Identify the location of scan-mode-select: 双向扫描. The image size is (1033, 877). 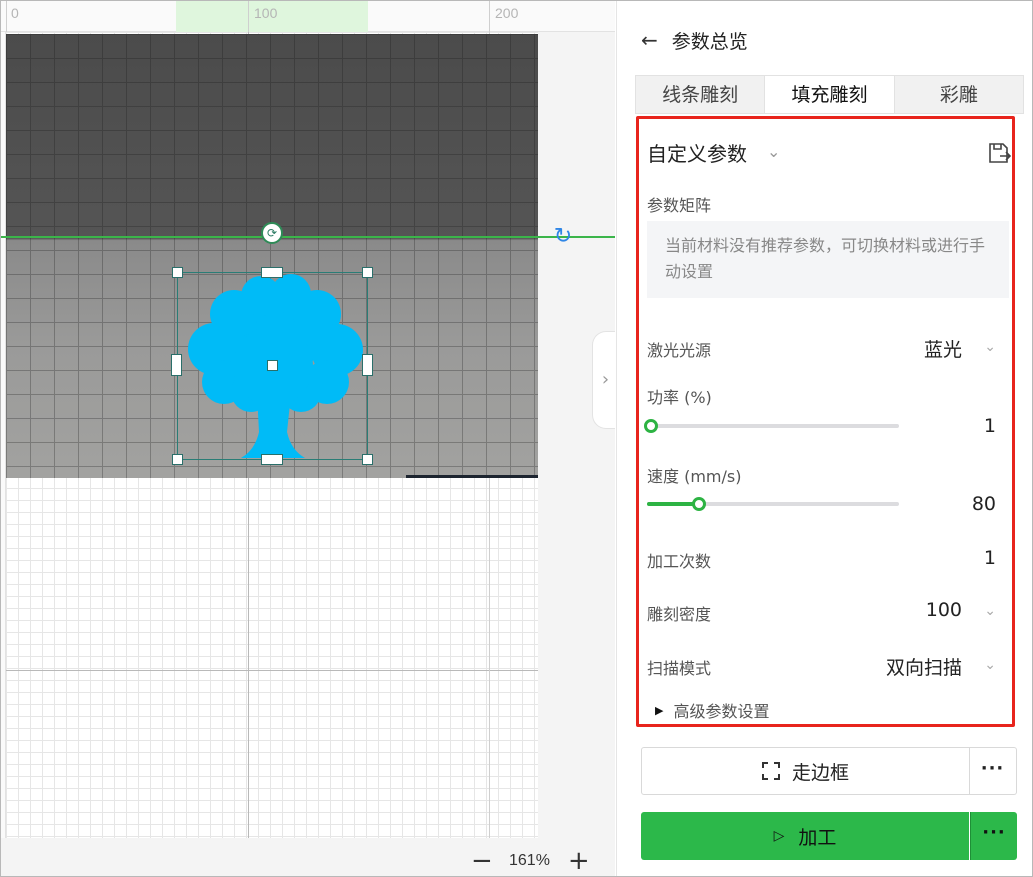
(924, 666).